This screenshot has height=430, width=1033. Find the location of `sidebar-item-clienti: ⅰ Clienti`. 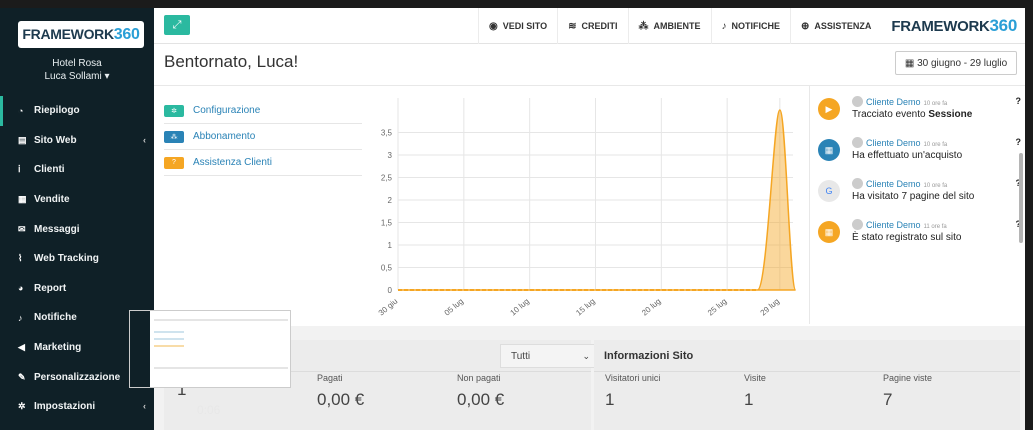

sidebar-item-clienti: ⅰ Clienti is located at coordinates (77, 170).